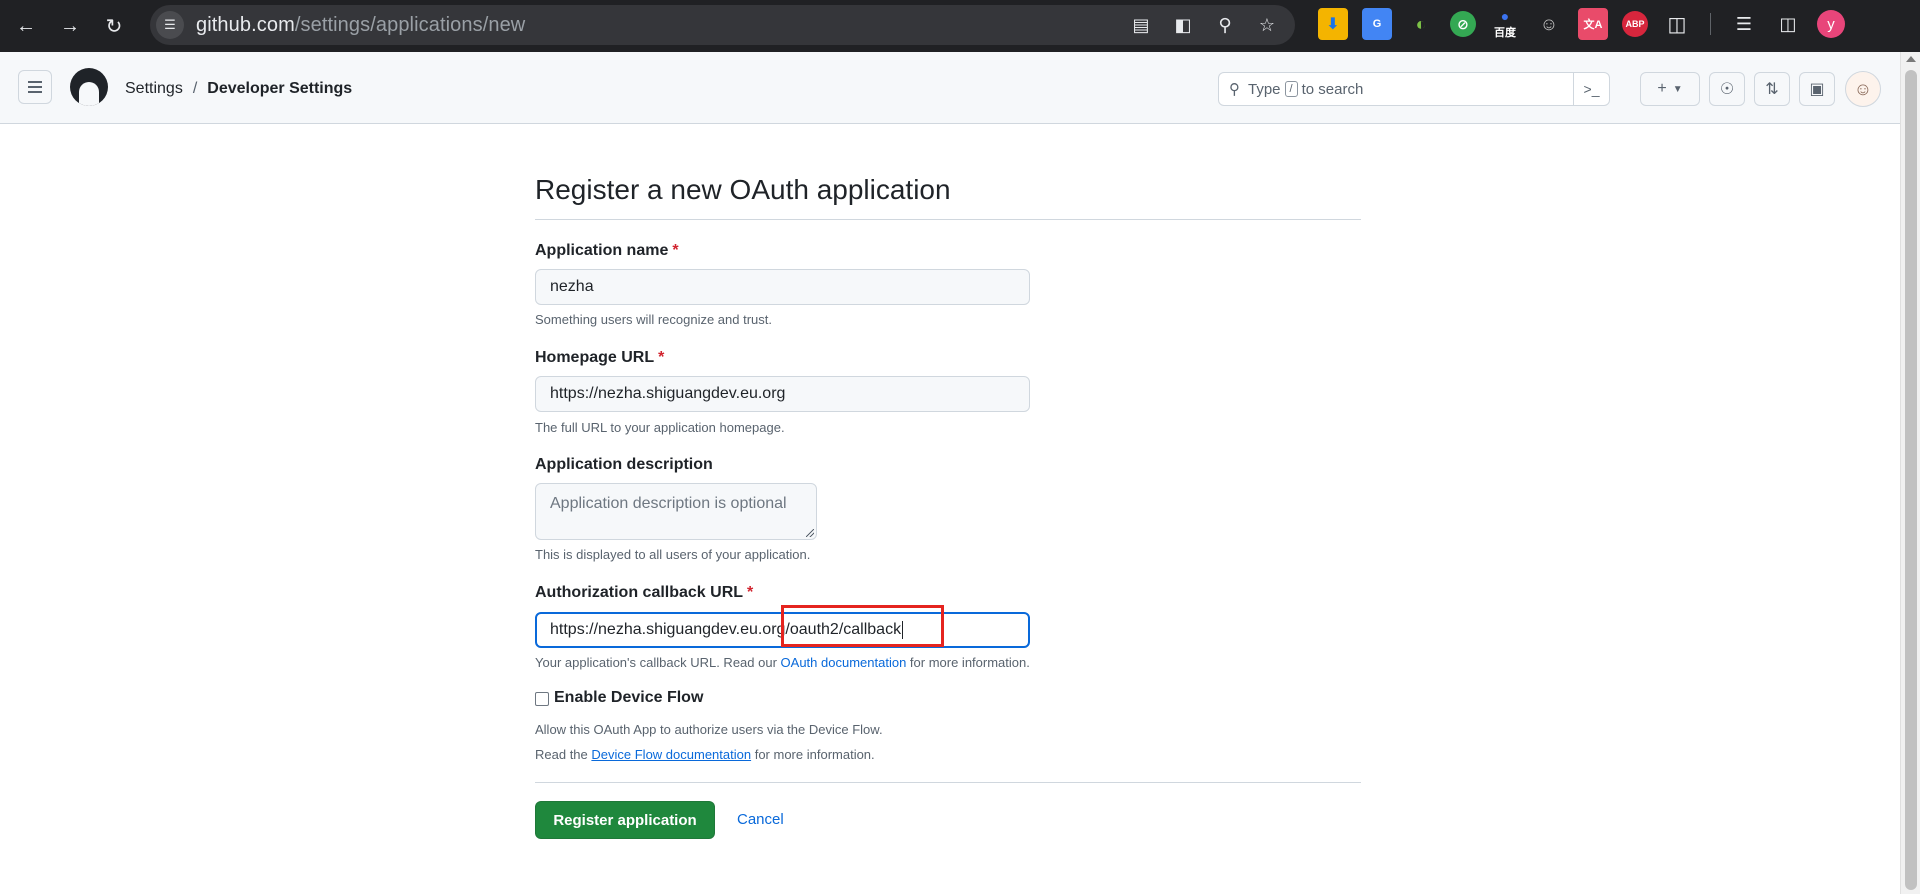  What do you see at coordinates (862, 626) in the screenshot?
I see `highlight-annotation` at bounding box center [862, 626].